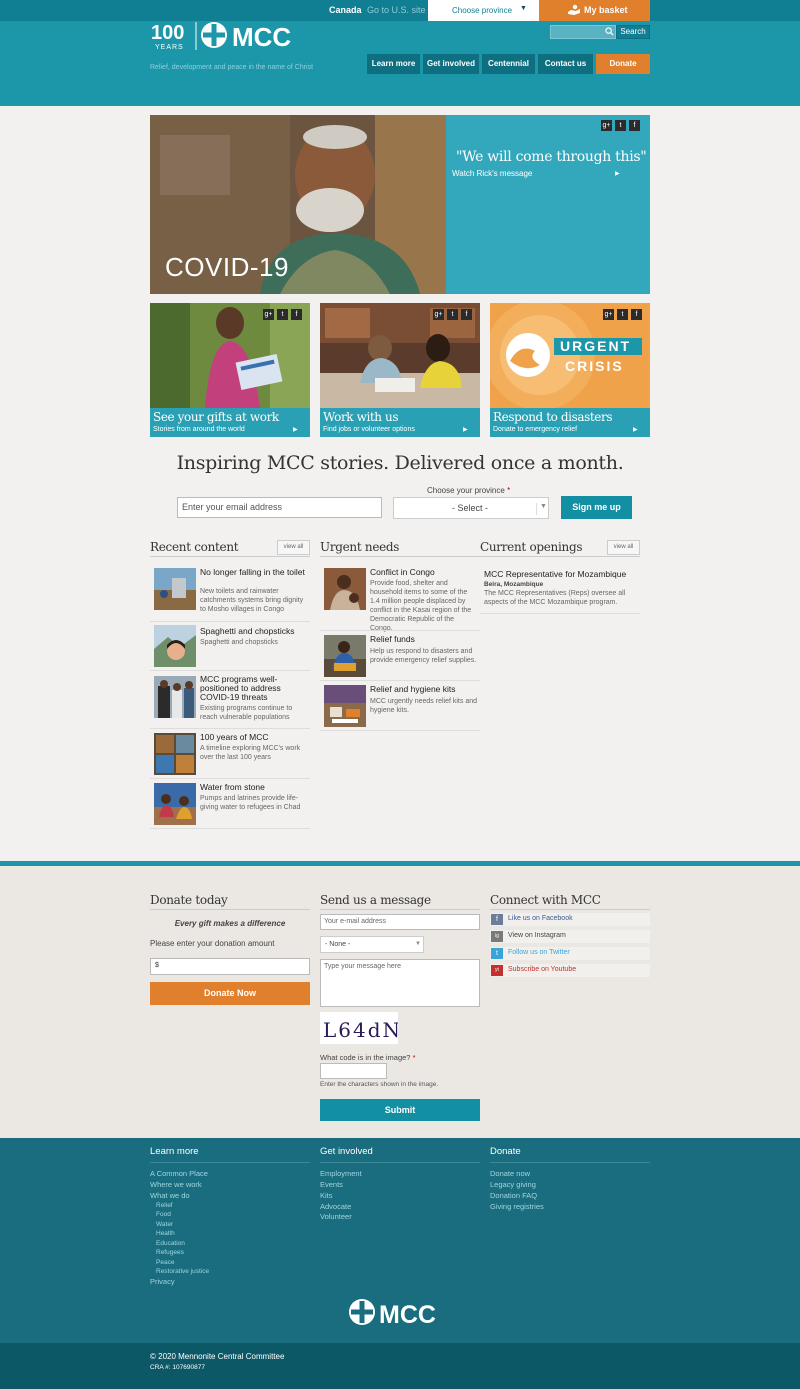 This screenshot has height=1389, width=800. Describe the element at coordinates (595, 346) in the screenshot. I see `urgent-badge-top: URGENT` at that location.